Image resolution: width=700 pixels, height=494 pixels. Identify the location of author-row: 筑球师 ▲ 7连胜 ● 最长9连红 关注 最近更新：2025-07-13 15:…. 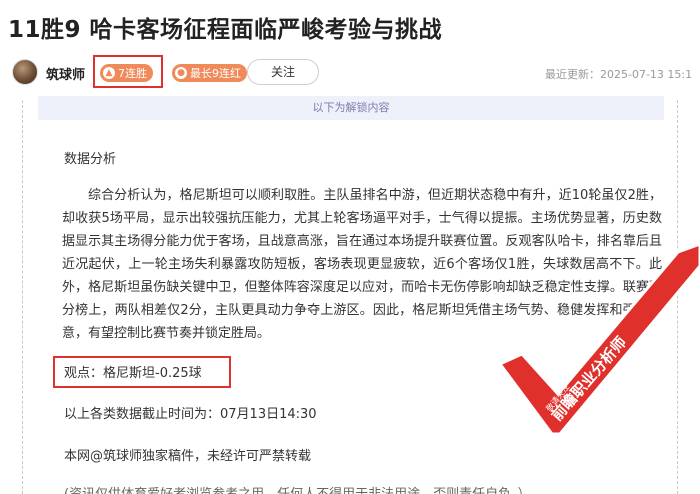
(355, 71).